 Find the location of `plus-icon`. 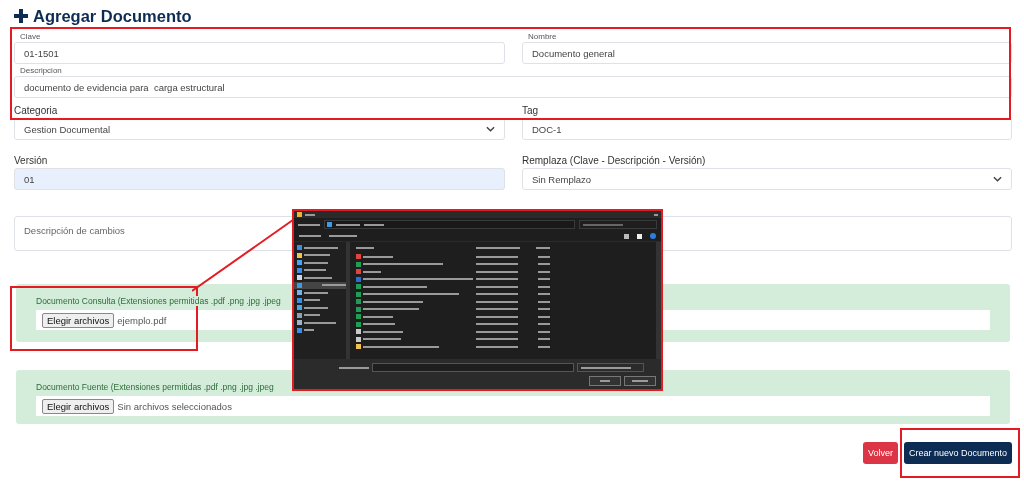

plus-icon is located at coordinates (21, 16).